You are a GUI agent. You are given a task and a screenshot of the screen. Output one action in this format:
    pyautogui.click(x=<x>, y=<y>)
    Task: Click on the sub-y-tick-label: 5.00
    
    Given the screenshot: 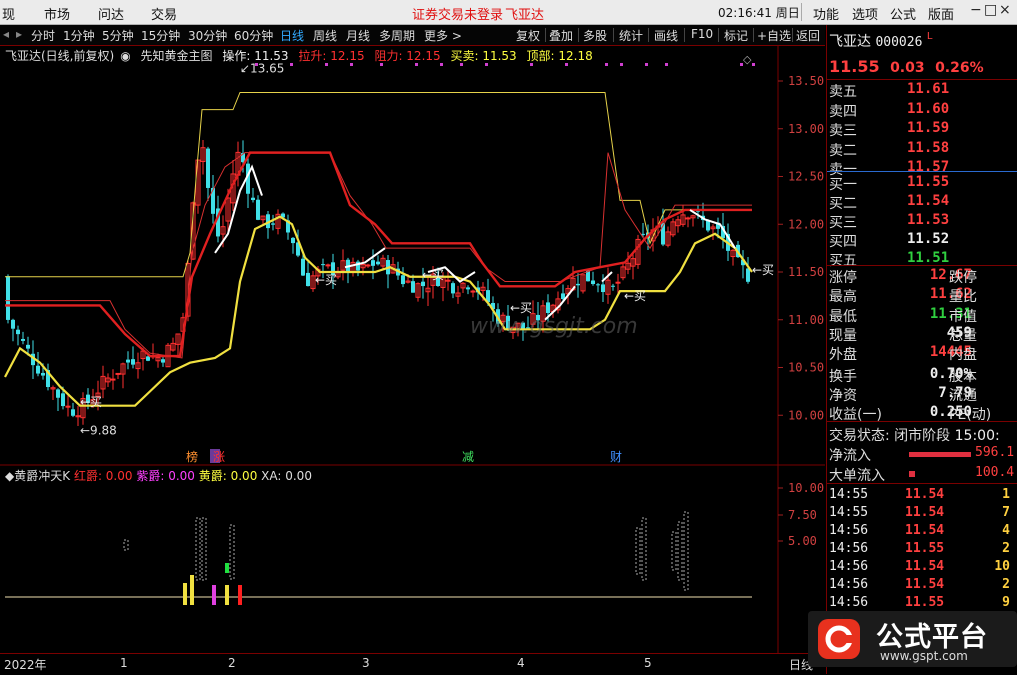 What is the action you would take?
    pyautogui.click(x=802, y=541)
    